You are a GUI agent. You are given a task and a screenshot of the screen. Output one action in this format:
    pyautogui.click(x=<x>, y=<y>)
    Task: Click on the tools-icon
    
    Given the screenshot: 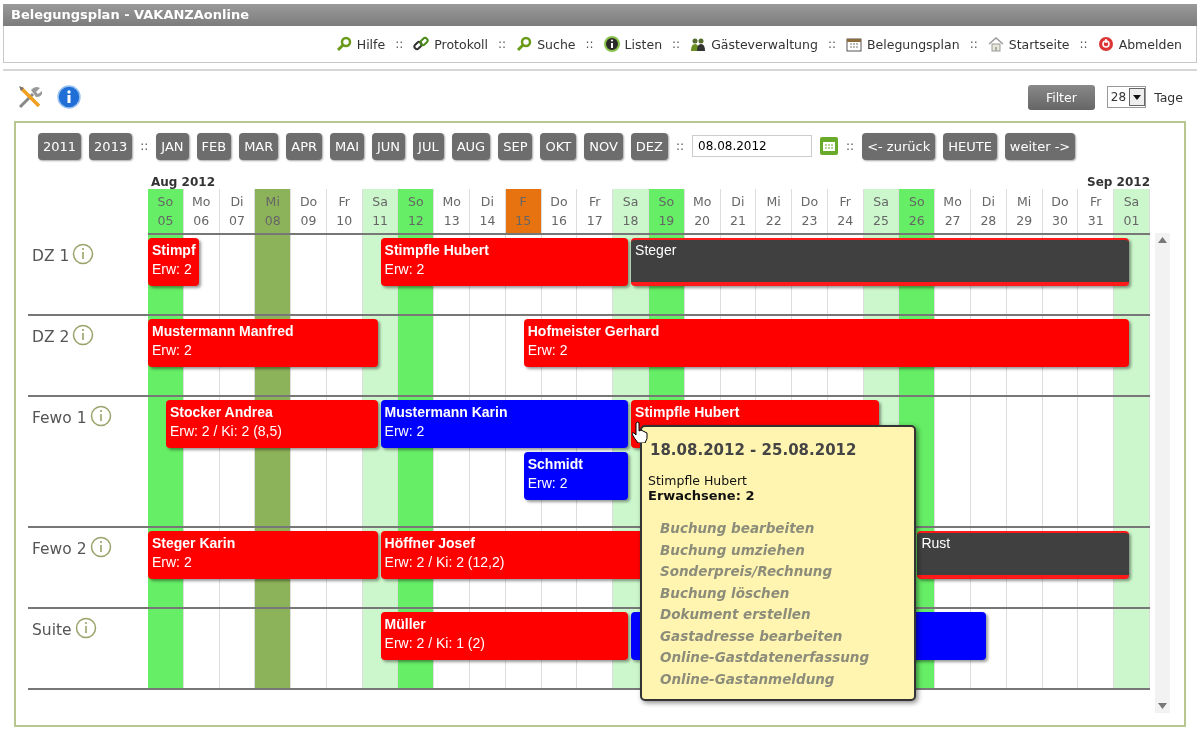 What is the action you would take?
    pyautogui.click(x=30, y=97)
    